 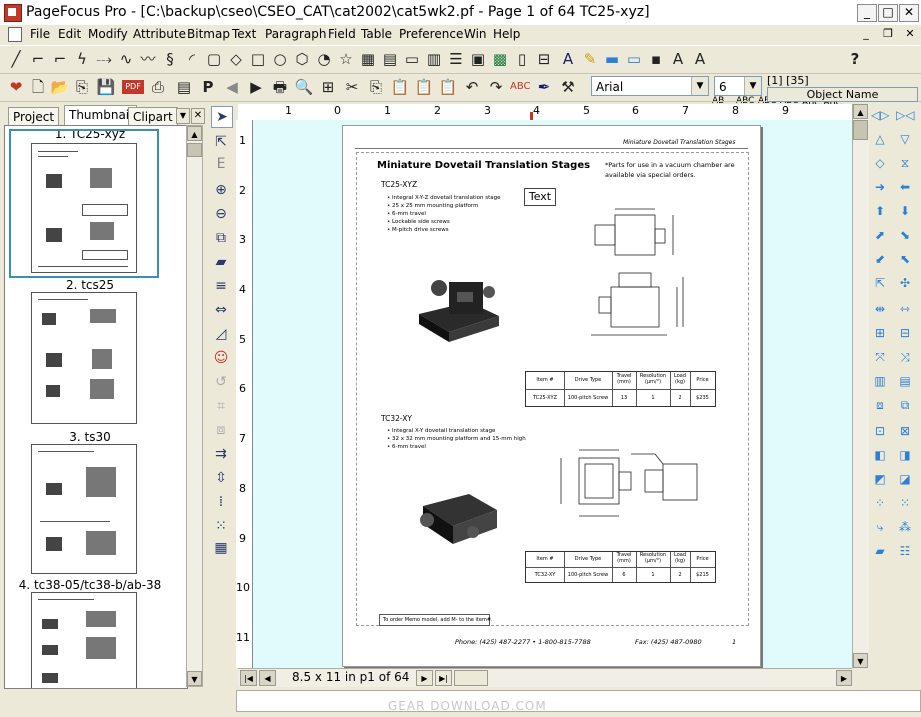 What do you see at coordinates (304, 87) in the screenshot?
I see `find-icon: 🔍` at bounding box center [304, 87].